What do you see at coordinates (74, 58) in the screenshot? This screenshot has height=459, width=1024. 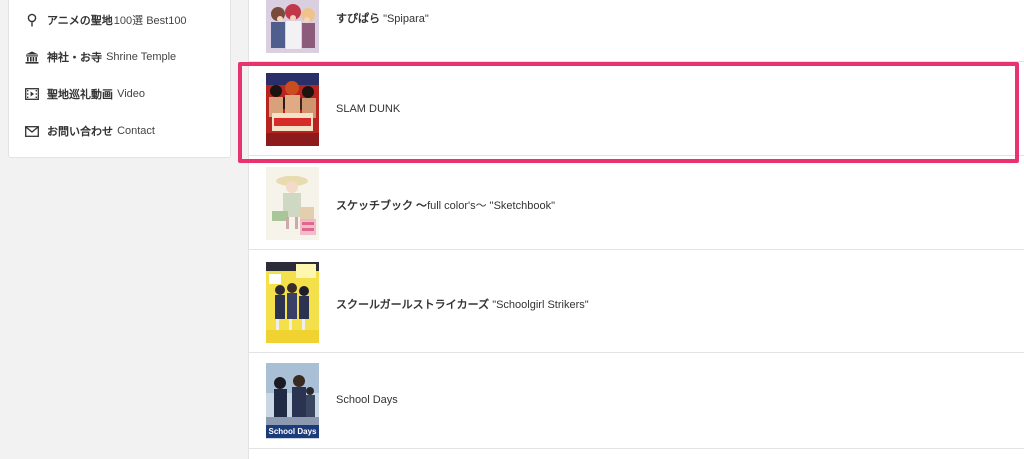 I see `sidebar-item-label-jp: 神社・お寺` at bounding box center [74, 58].